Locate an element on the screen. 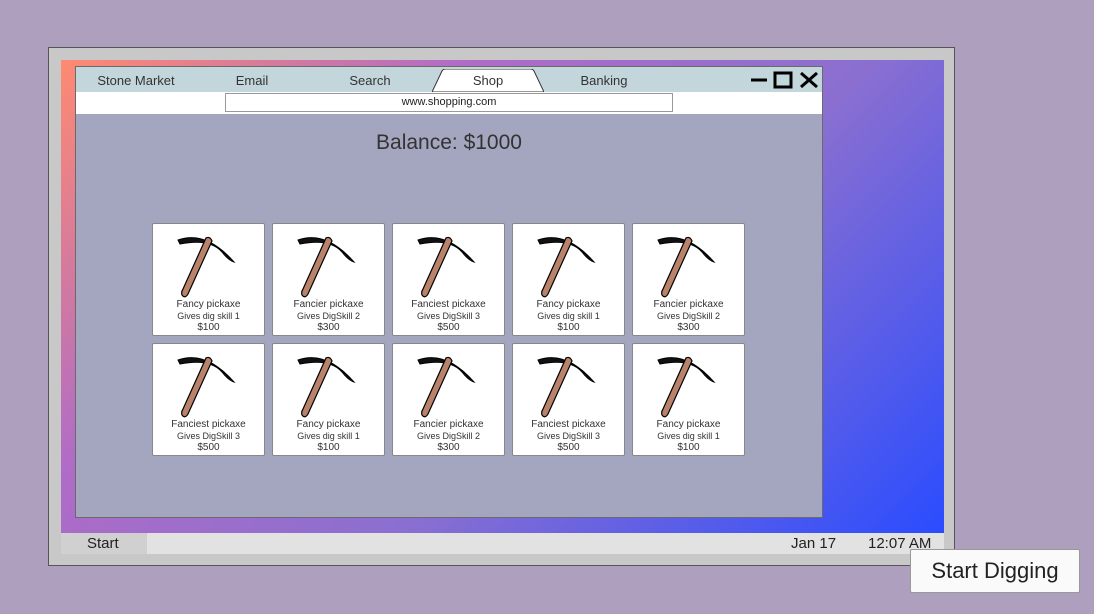  start-digging-button: Start Digging is located at coordinates (995, 571).